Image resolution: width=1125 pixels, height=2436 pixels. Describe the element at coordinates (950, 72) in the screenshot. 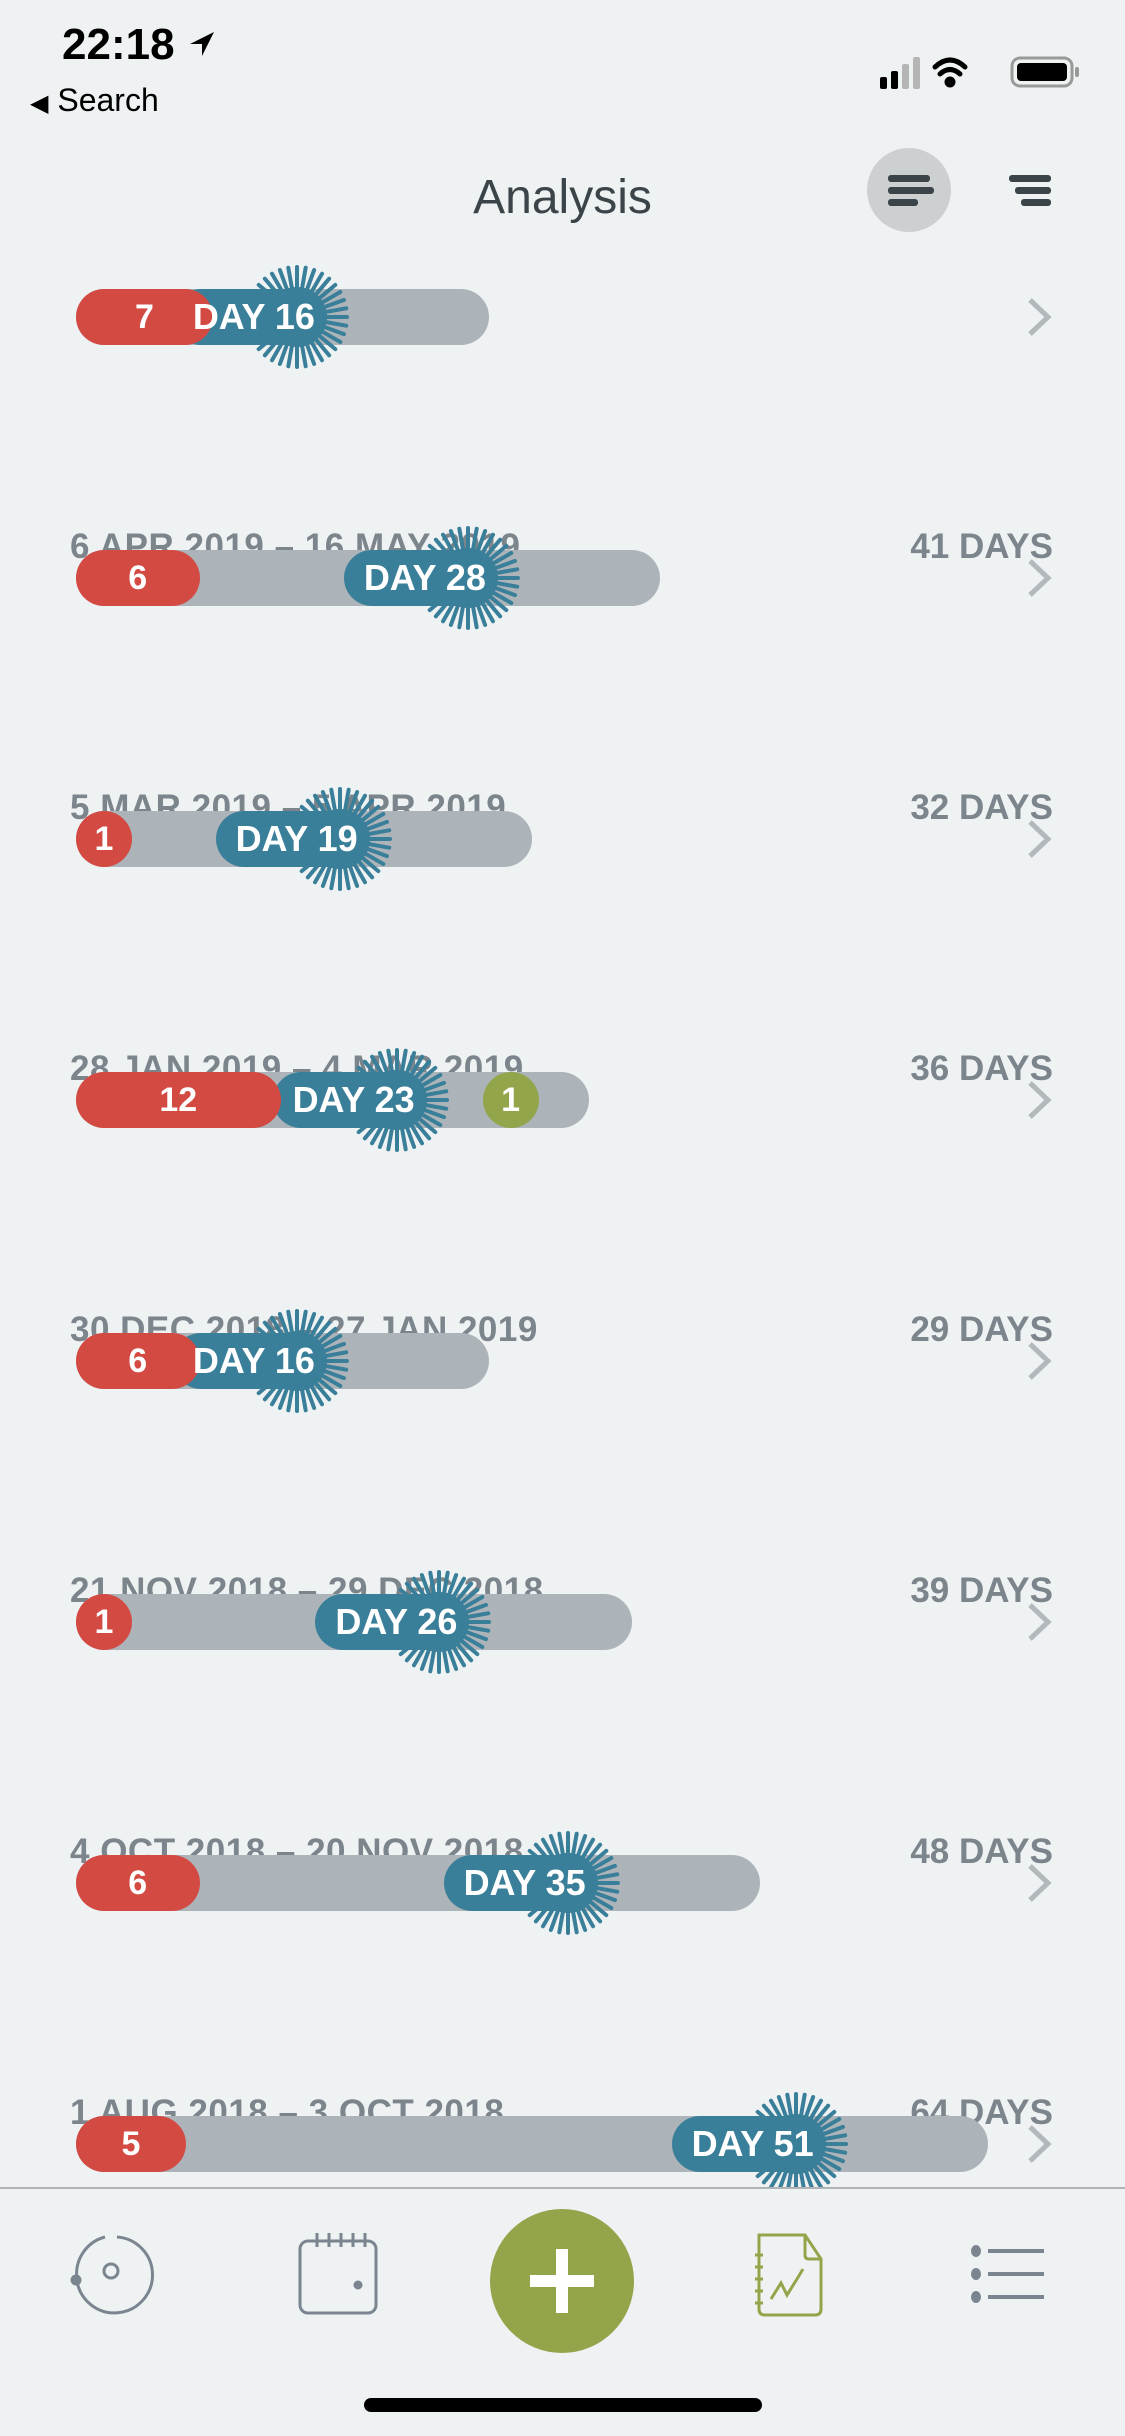

I see `wifi-icon` at that location.